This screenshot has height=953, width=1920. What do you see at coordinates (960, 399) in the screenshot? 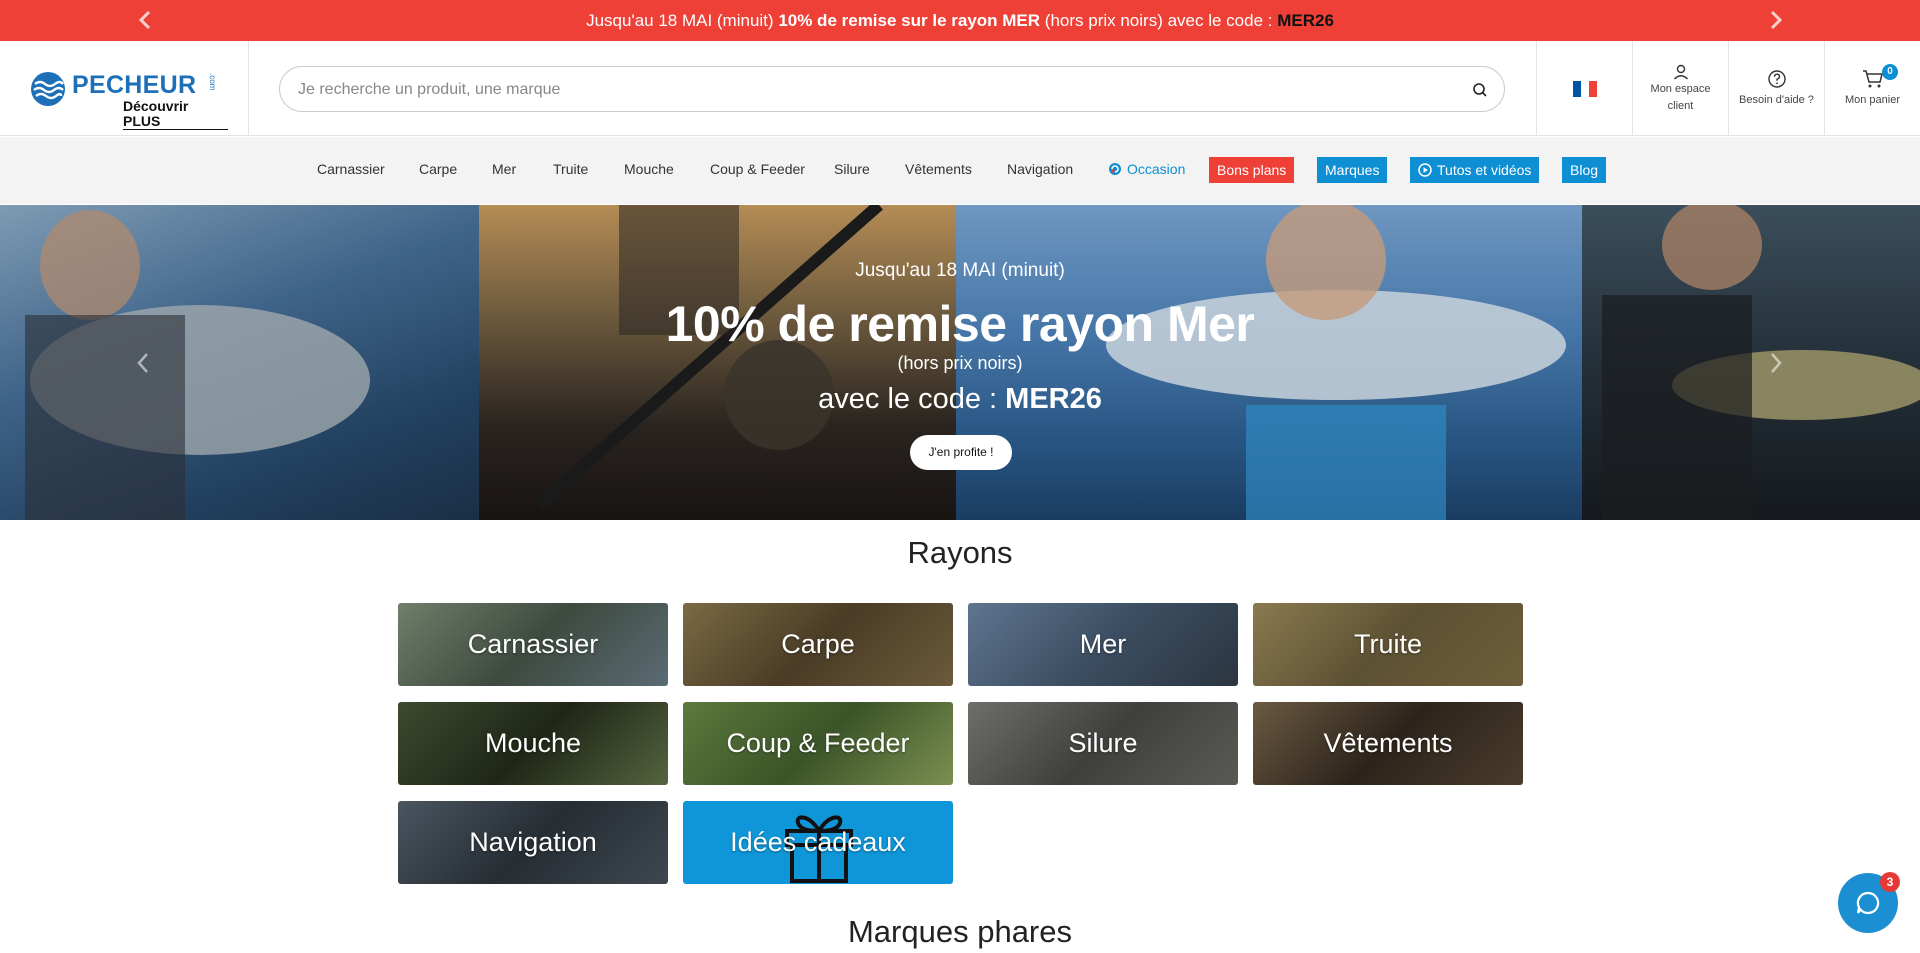
I see `hero-code-line: avec le code : MER26` at bounding box center [960, 399].